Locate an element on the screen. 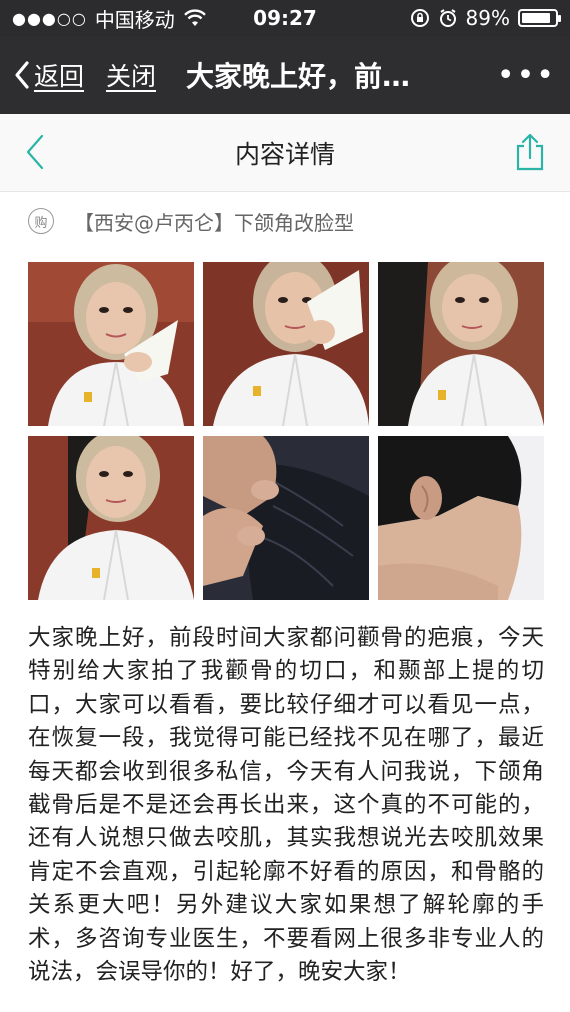  battery-icon is located at coordinates (539, 18).